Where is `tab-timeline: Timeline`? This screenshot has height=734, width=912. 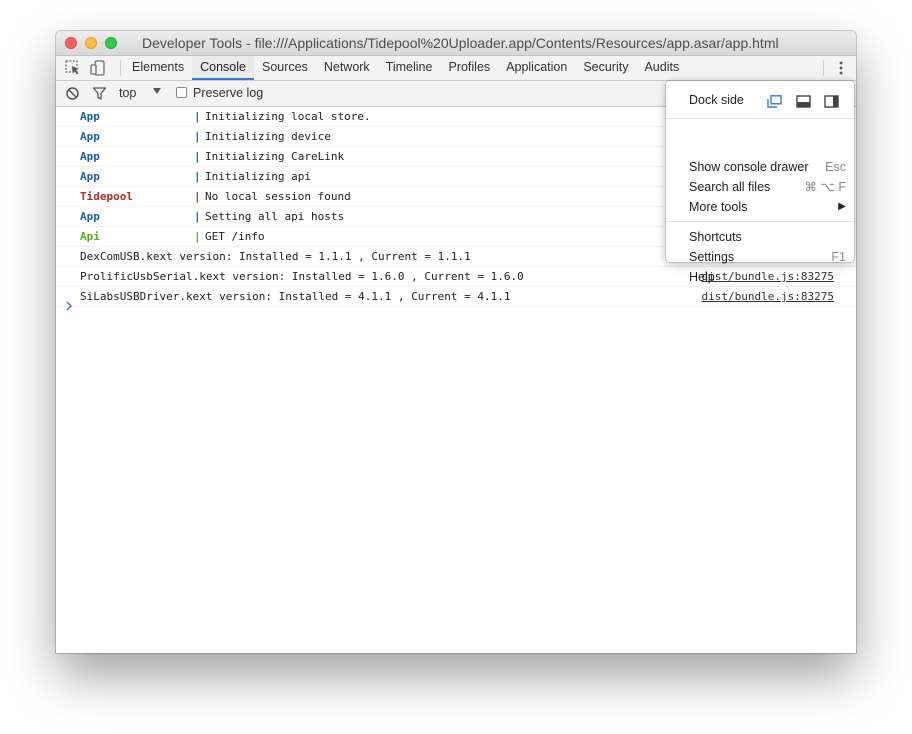
tab-timeline: Timeline is located at coordinates (409, 68).